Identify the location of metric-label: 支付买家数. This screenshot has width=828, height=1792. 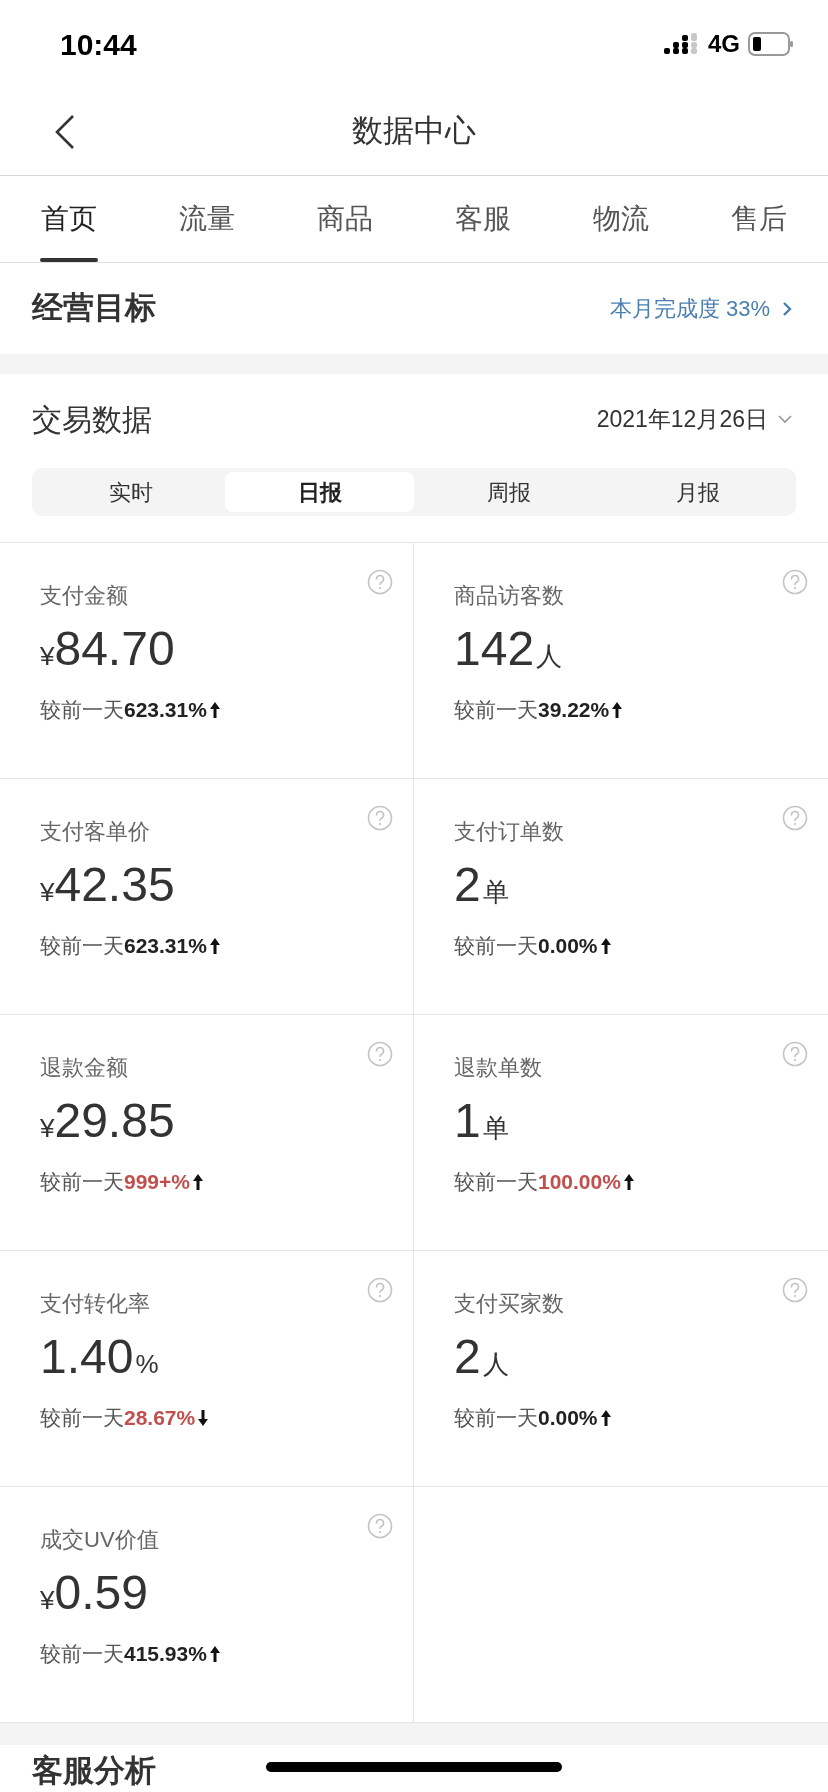
(509, 1304).